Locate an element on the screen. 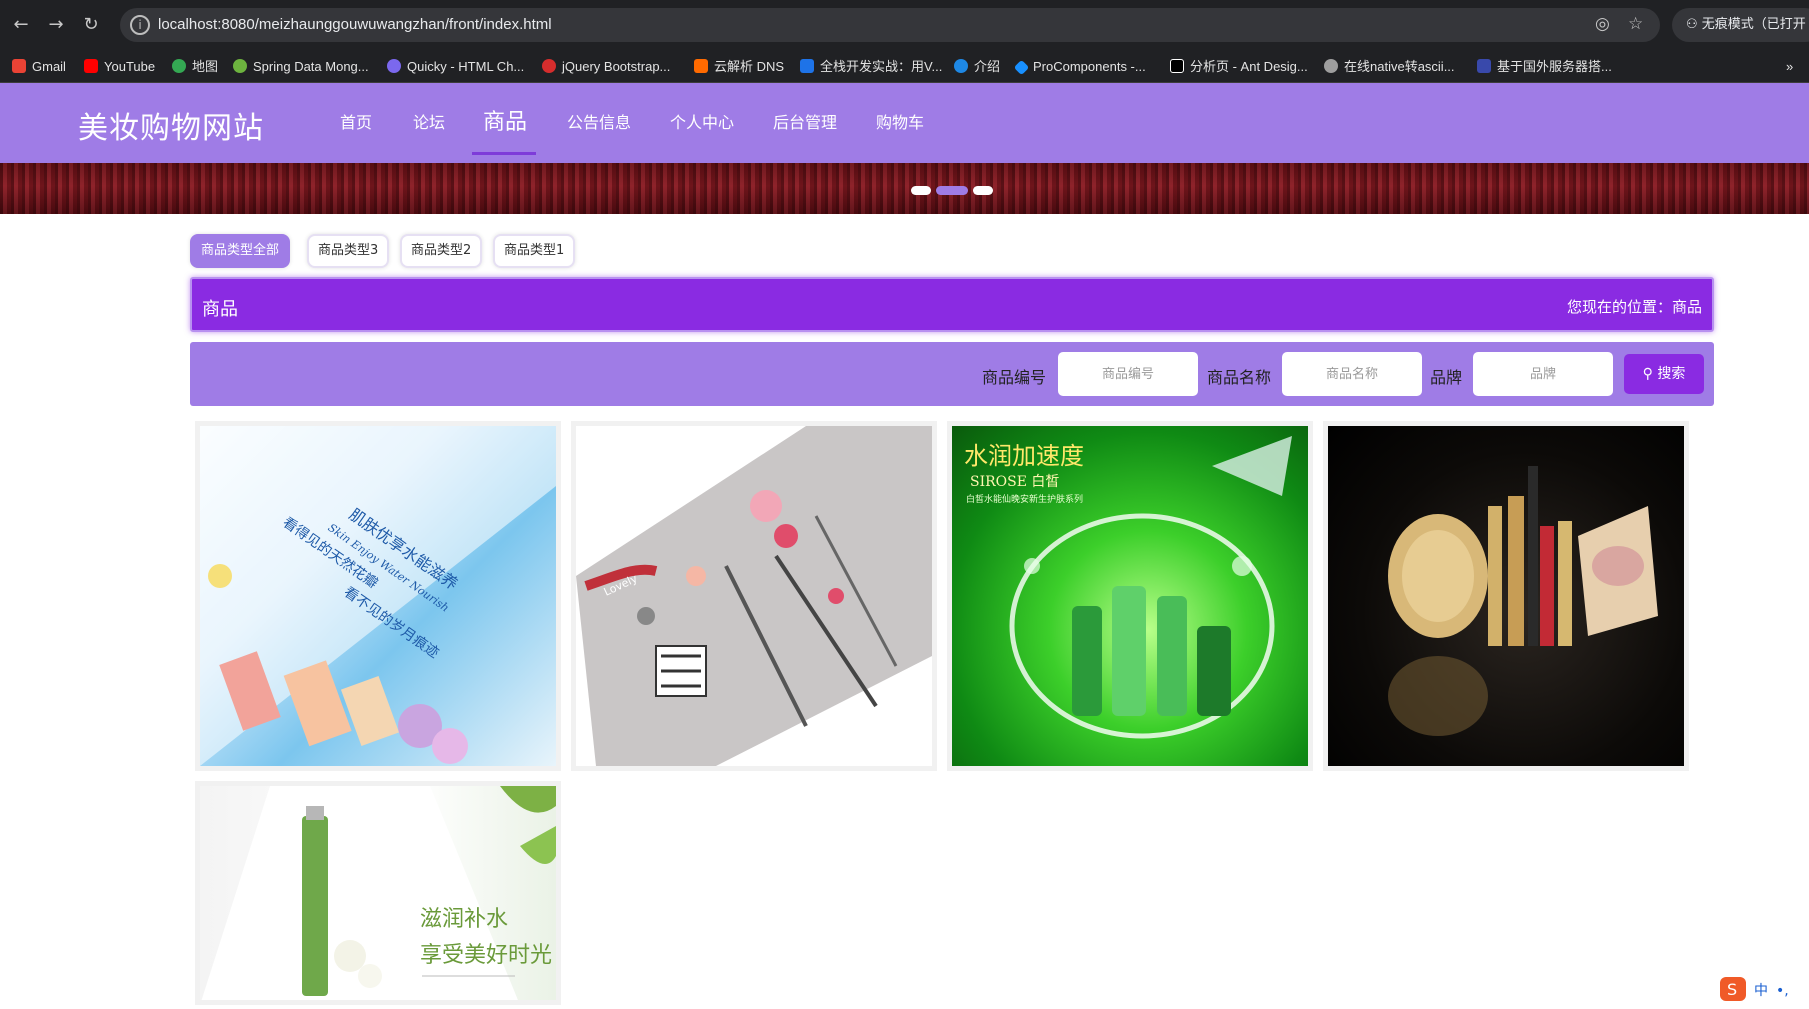  product-image: Lovely is located at coordinates (754, 596).